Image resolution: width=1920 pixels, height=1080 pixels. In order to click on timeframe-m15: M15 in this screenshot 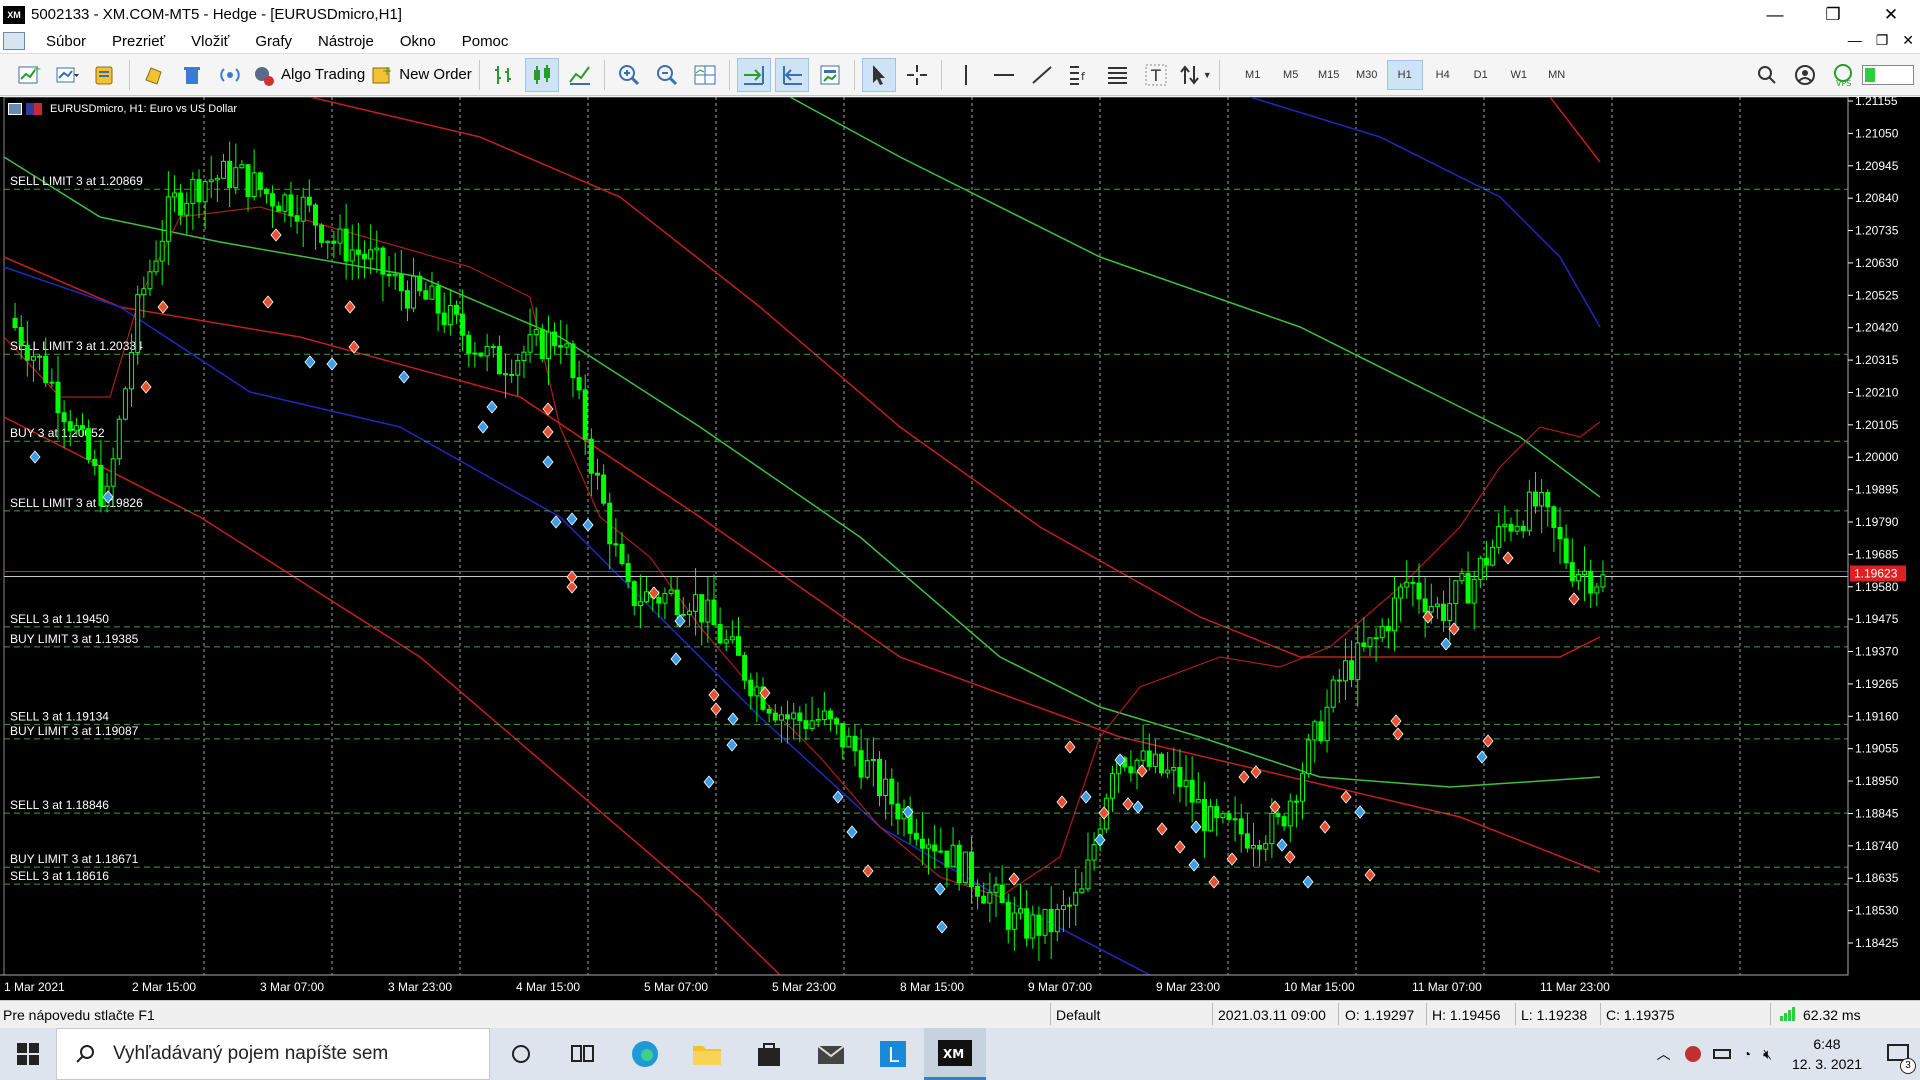, I will do `click(1329, 75)`.